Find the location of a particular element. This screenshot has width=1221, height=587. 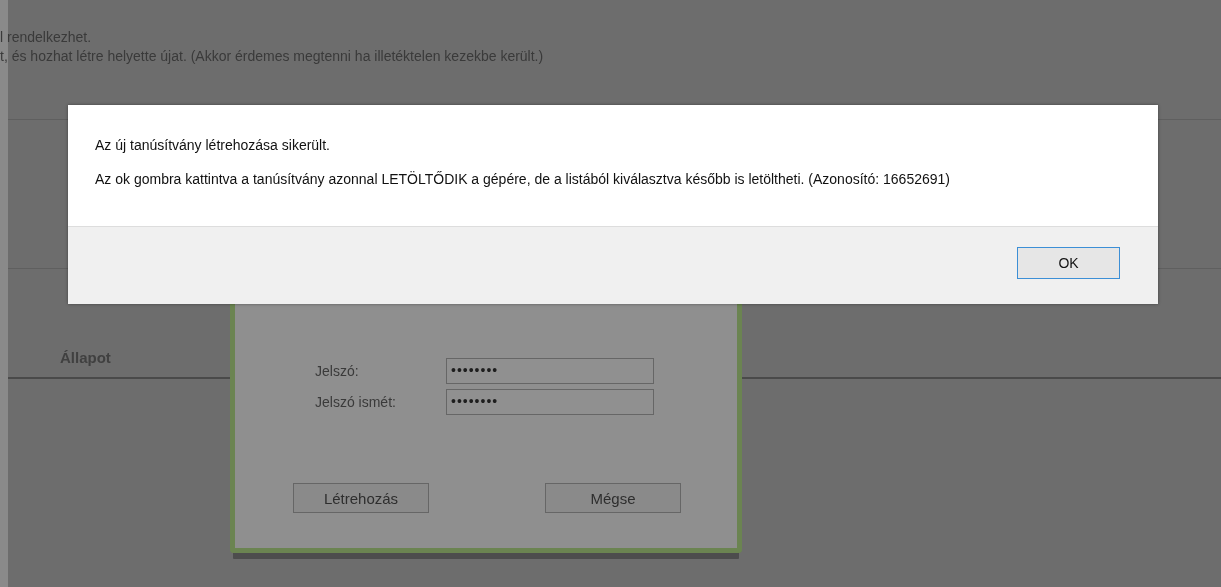

message-text: Az új tanúsítvány létrehozása sikerült. is located at coordinates (213, 145).